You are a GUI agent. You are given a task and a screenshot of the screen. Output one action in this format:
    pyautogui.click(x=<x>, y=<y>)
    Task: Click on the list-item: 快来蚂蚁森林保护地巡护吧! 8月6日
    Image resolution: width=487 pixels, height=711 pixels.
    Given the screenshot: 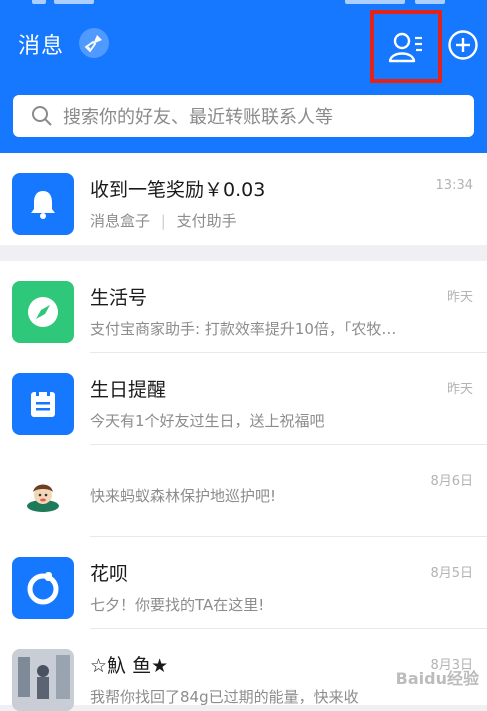 What is the action you would take?
    pyautogui.click(x=243, y=491)
    